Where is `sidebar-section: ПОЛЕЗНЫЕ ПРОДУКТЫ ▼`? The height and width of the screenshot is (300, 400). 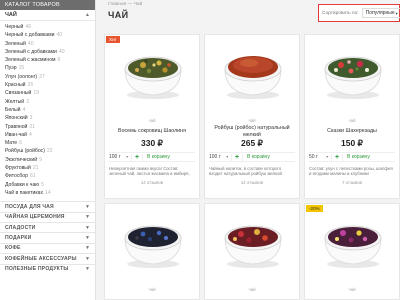 sidebar-section: ПОЛЕЗНЫЕ ПРОДУКТЫ ▼ is located at coordinates (47, 268).